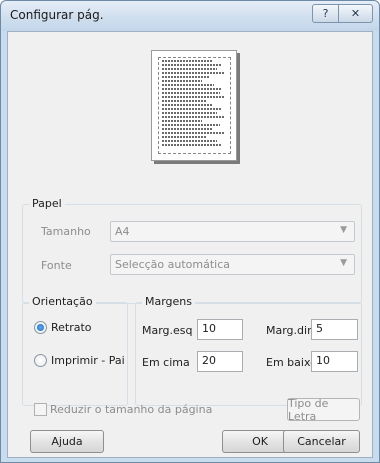  I want to click on page-preview, so click(194, 105).